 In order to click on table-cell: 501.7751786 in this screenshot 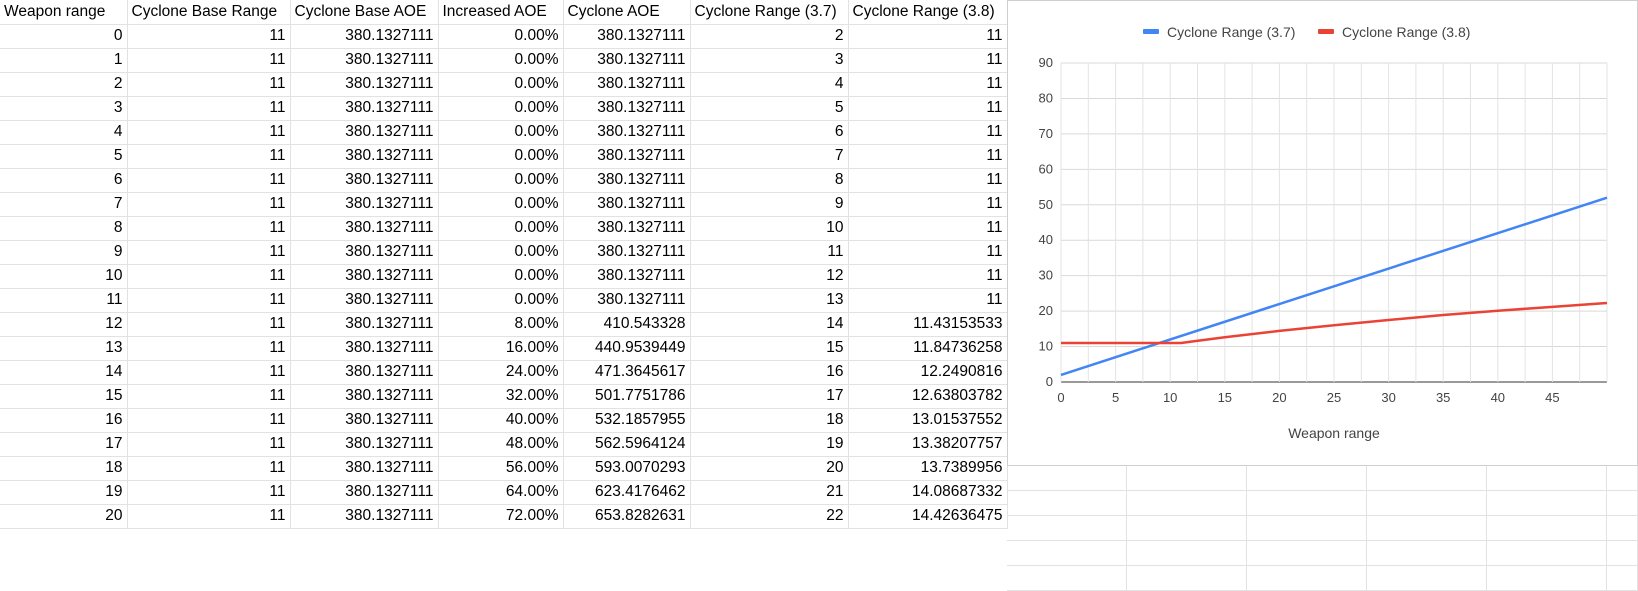, I will do `click(627, 396)`.